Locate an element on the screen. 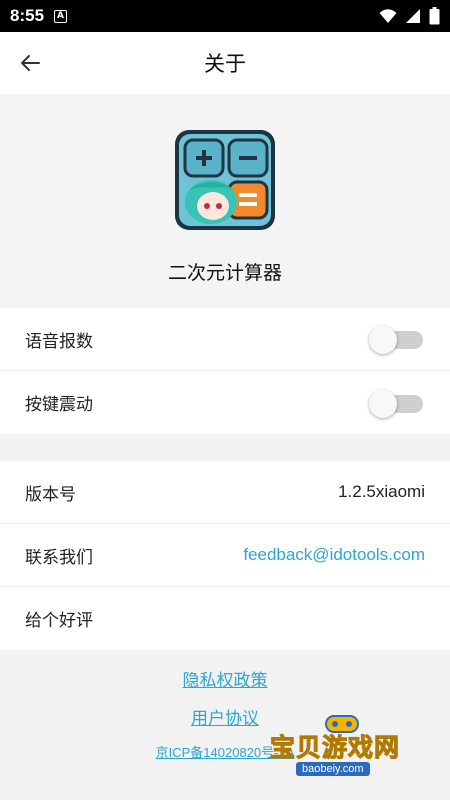  app-name: 二次元计算器 is located at coordinates (224, 273).